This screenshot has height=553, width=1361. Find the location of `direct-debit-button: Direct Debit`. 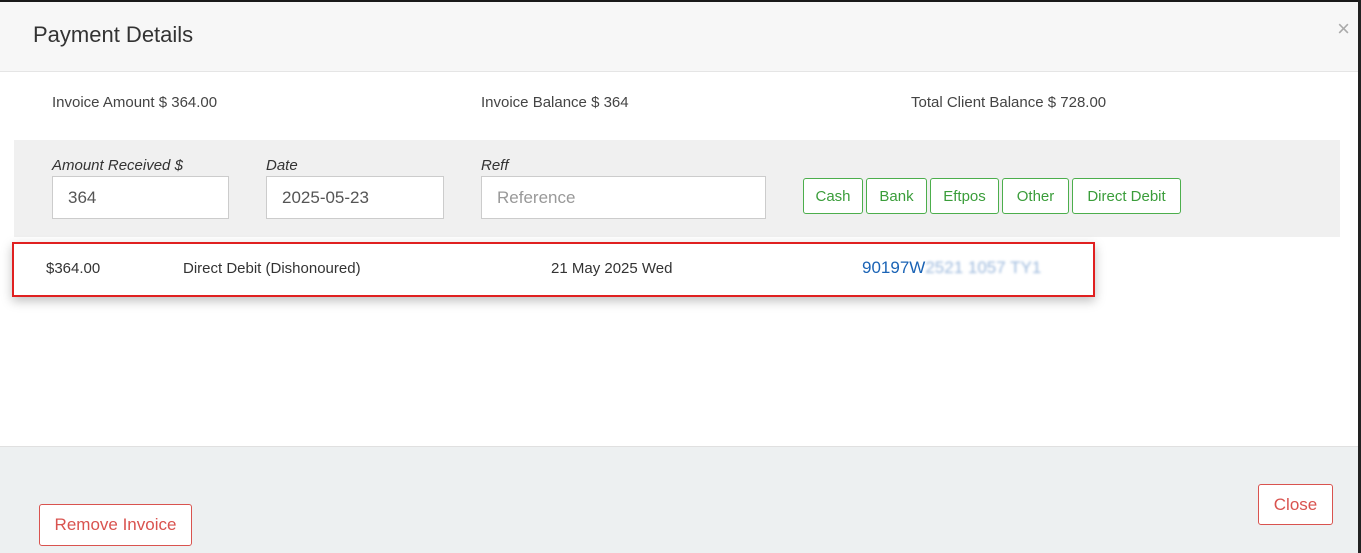

direct-debit-button: Direct Debit is located at coordinates (1126, 196).